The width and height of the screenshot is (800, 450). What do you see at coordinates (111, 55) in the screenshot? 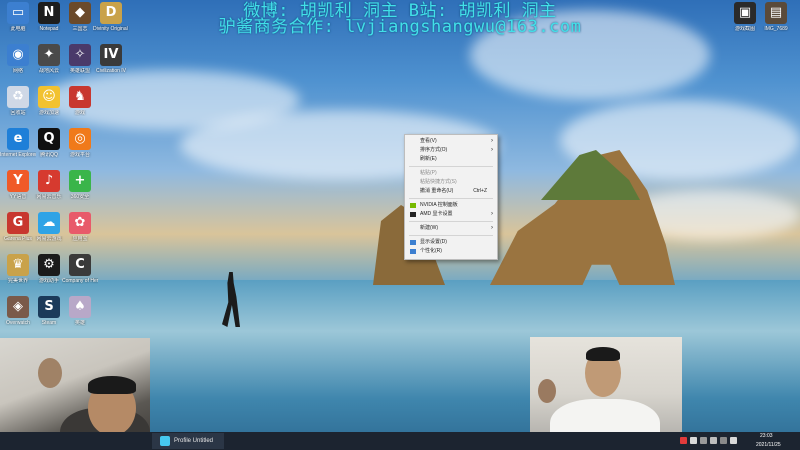
I see `civ-icon: IV` at bounding box center [111, 55].